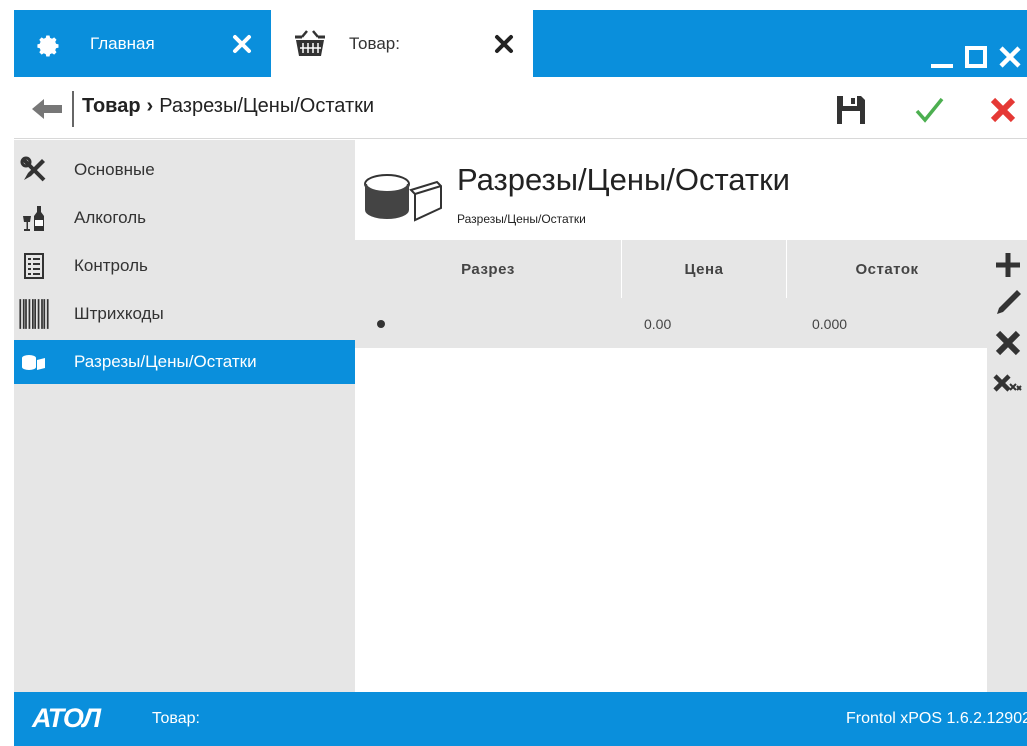  I want to click on check-icon, so click(929, 110).